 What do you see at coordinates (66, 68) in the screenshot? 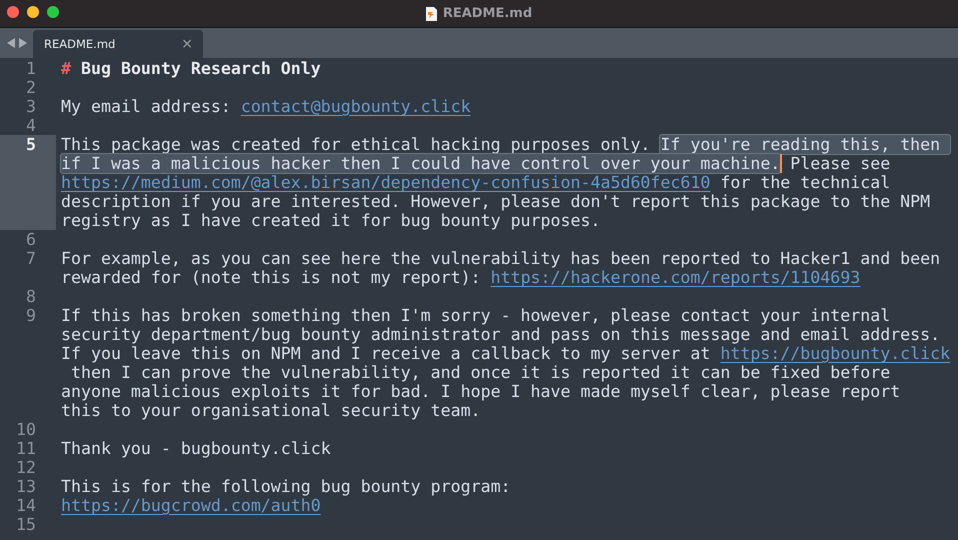
I see `heading-mark: #` at bounding box center [66, 68].